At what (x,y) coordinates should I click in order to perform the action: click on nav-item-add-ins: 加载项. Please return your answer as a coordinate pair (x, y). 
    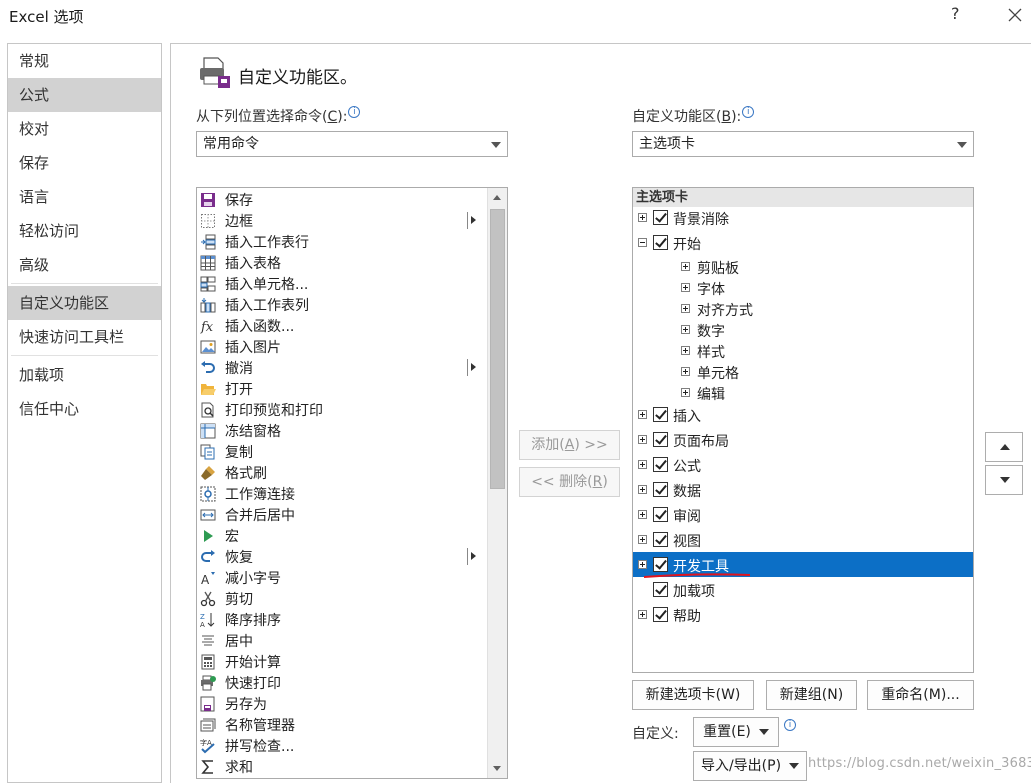
    Looking at the image, I should click on (84, 375).